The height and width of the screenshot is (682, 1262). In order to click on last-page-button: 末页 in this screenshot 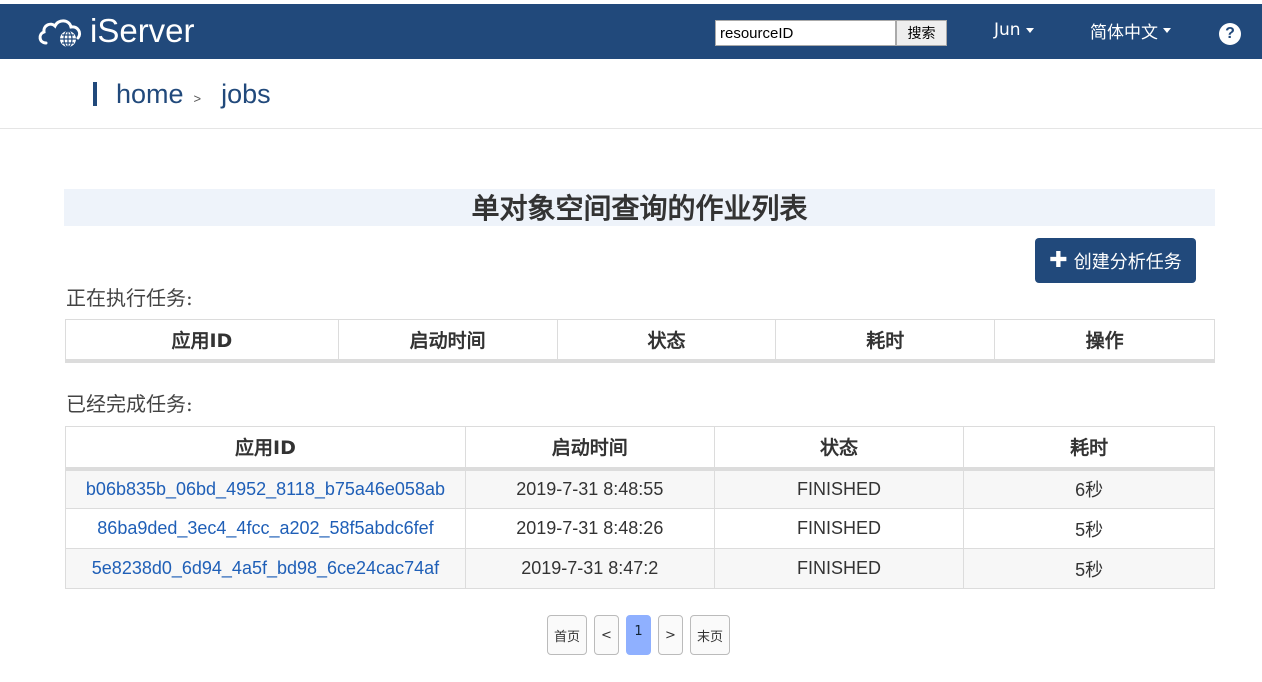, I will do `click(710, 635)`.